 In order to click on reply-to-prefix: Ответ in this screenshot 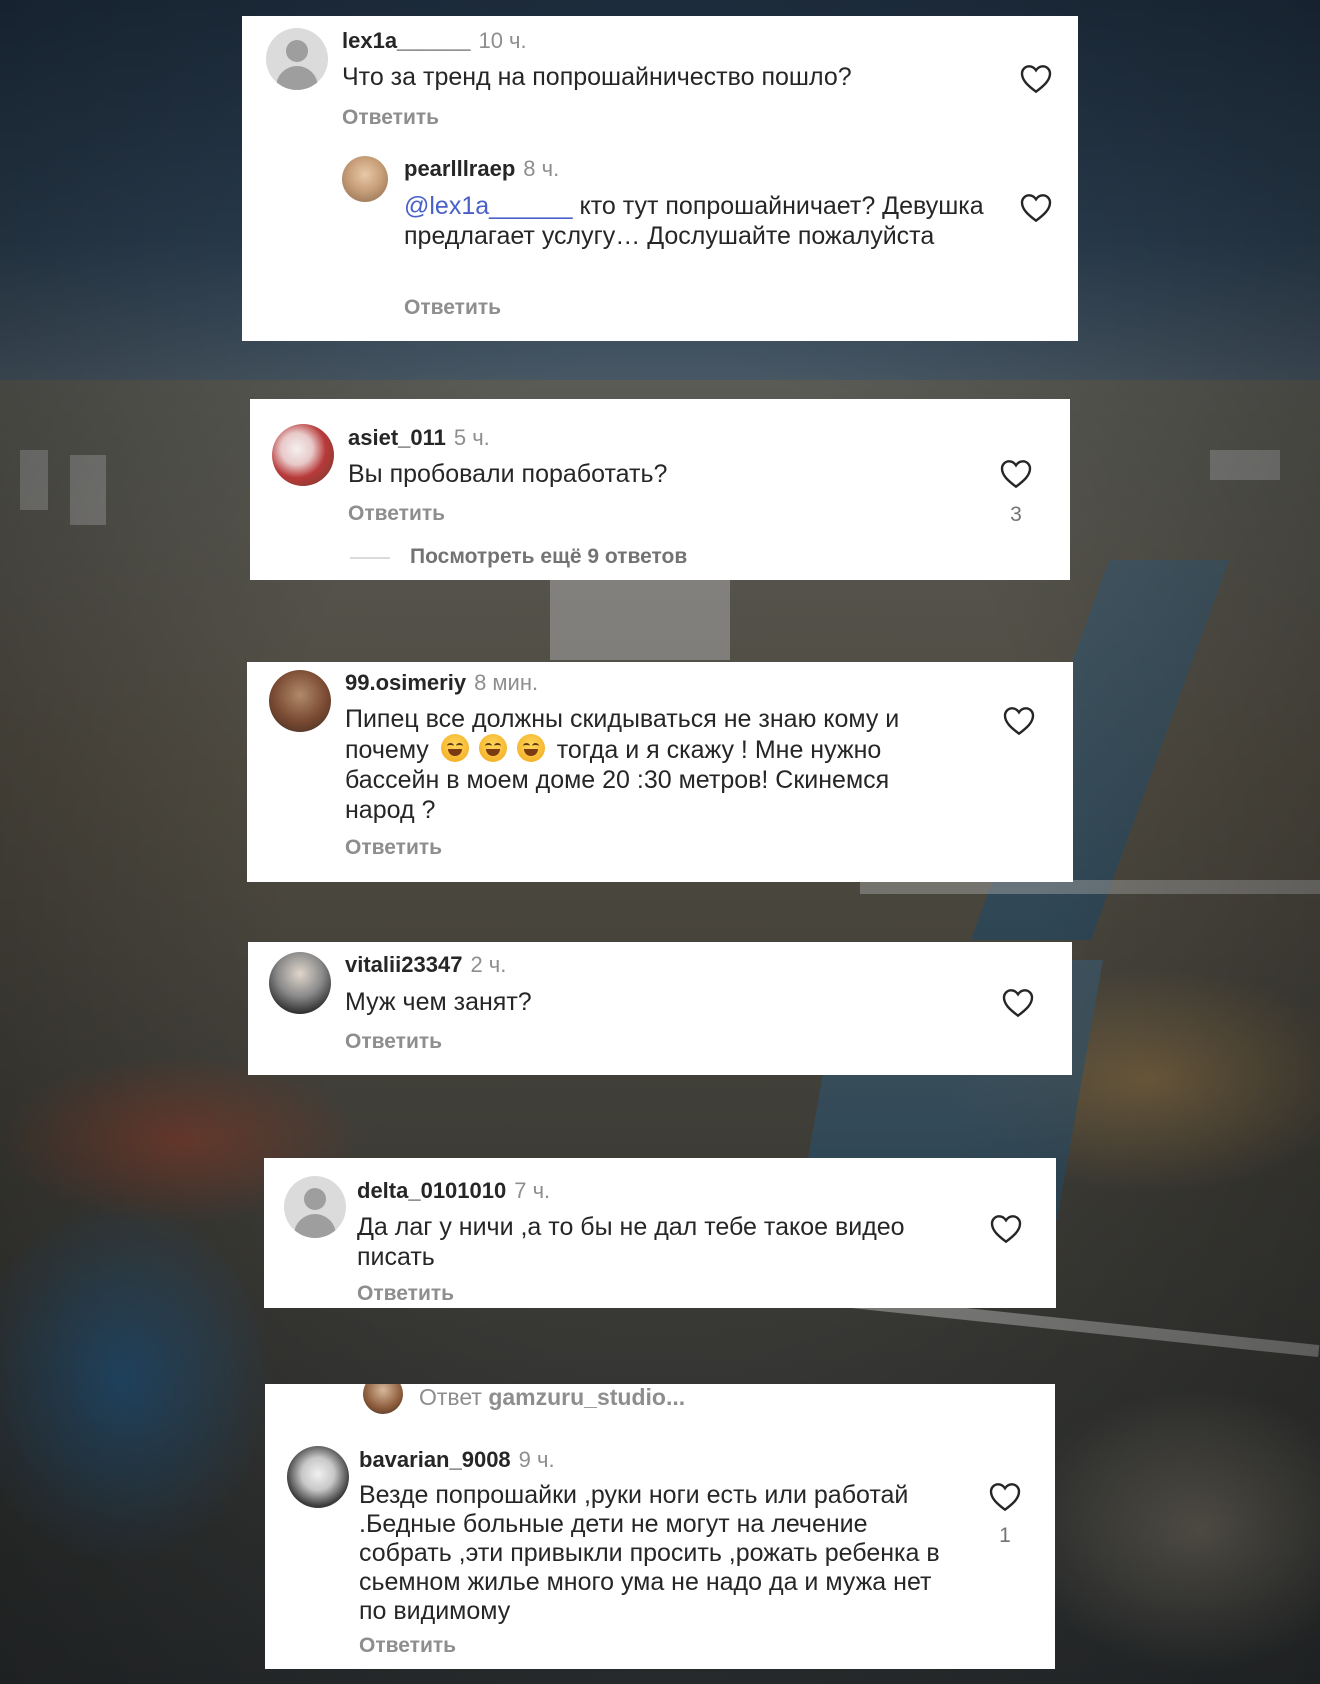, I will do `click(450, 1397)`.